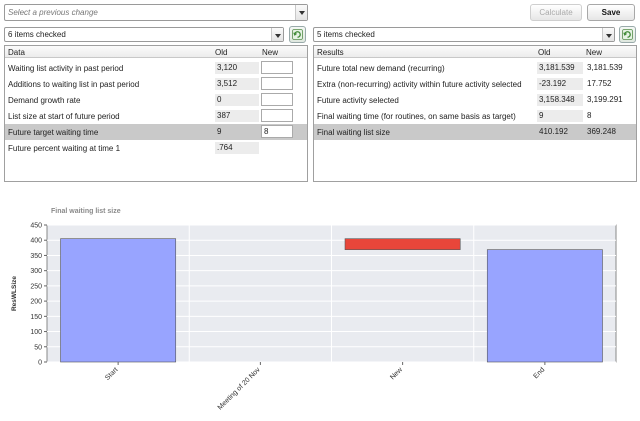 The height and width of the screenshot is (421, 640). What do you see at coordinates (156, 52) in the screenshot?
I see `data-table-header: Data Old New` at bounding box center [156, 52].